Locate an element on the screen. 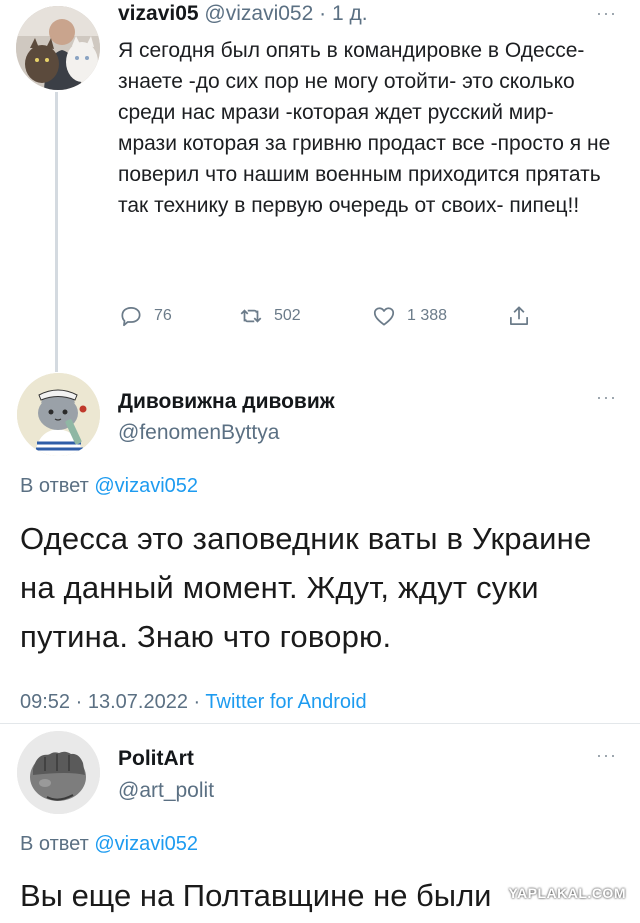  cat-sailor-avatar-icon is located at coordinates (58, 414).